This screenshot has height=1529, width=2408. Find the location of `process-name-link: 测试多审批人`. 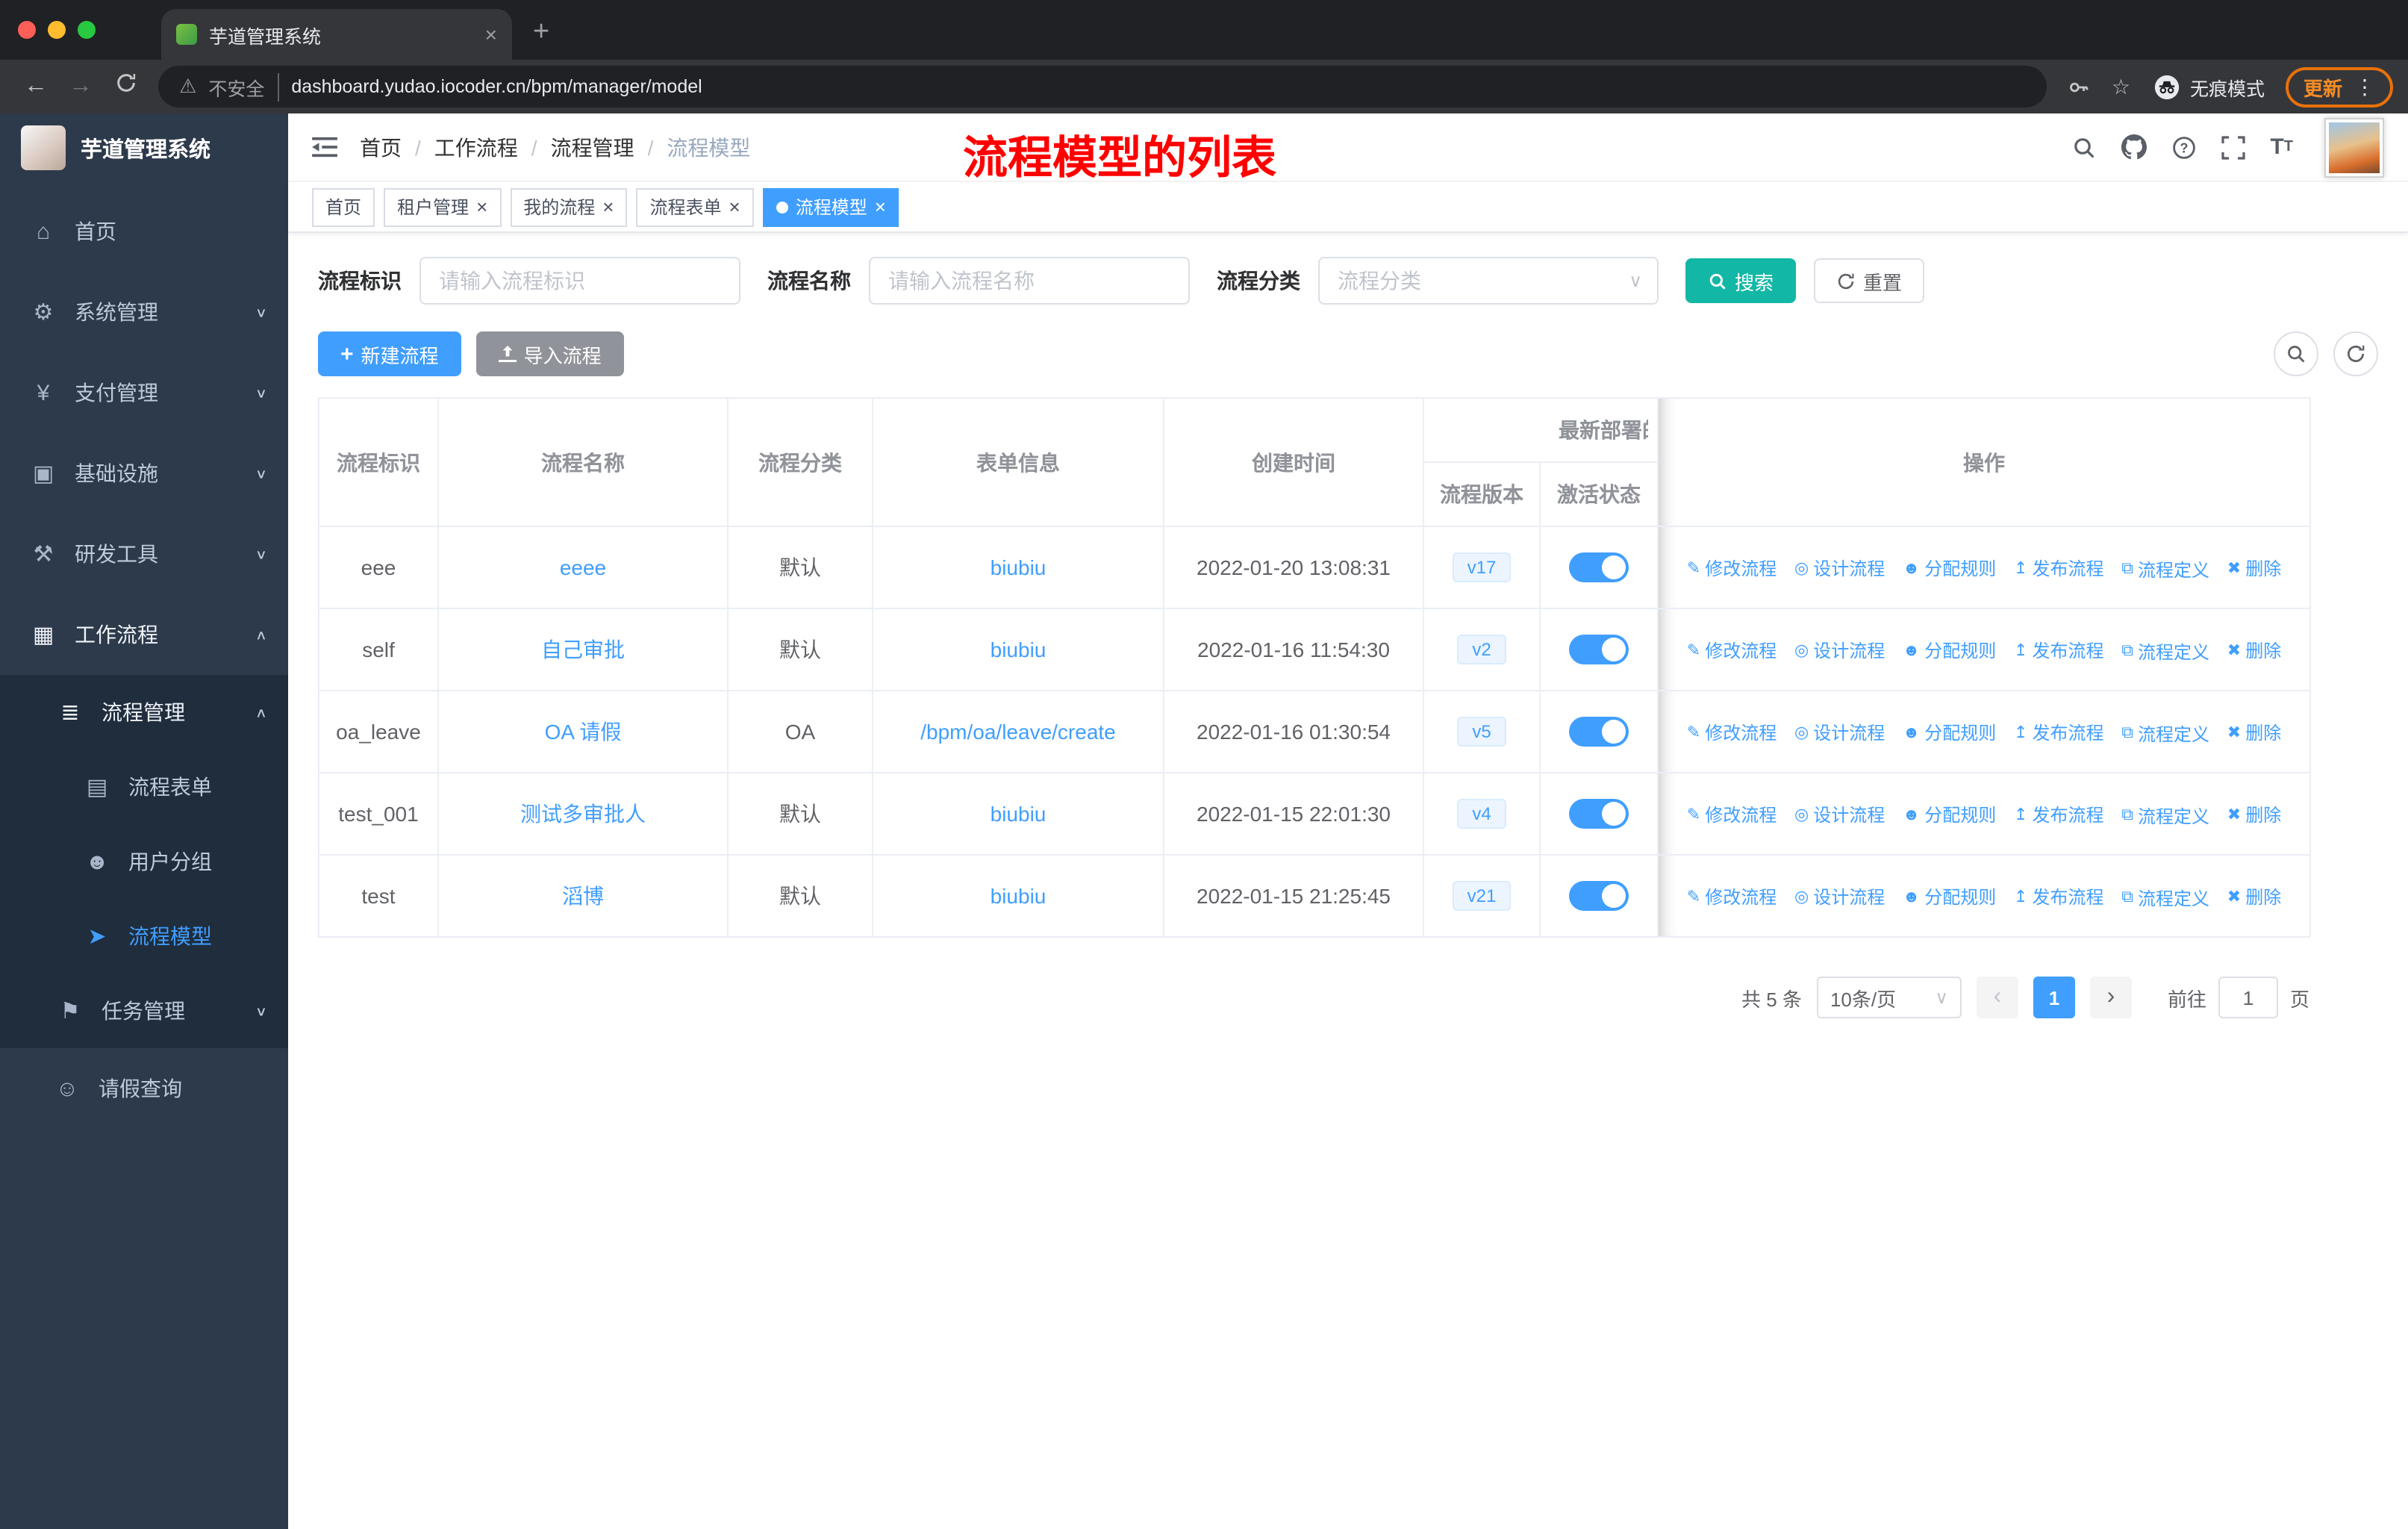

process-name-link: 测试多审批人 is located at coordinates (583, 814).